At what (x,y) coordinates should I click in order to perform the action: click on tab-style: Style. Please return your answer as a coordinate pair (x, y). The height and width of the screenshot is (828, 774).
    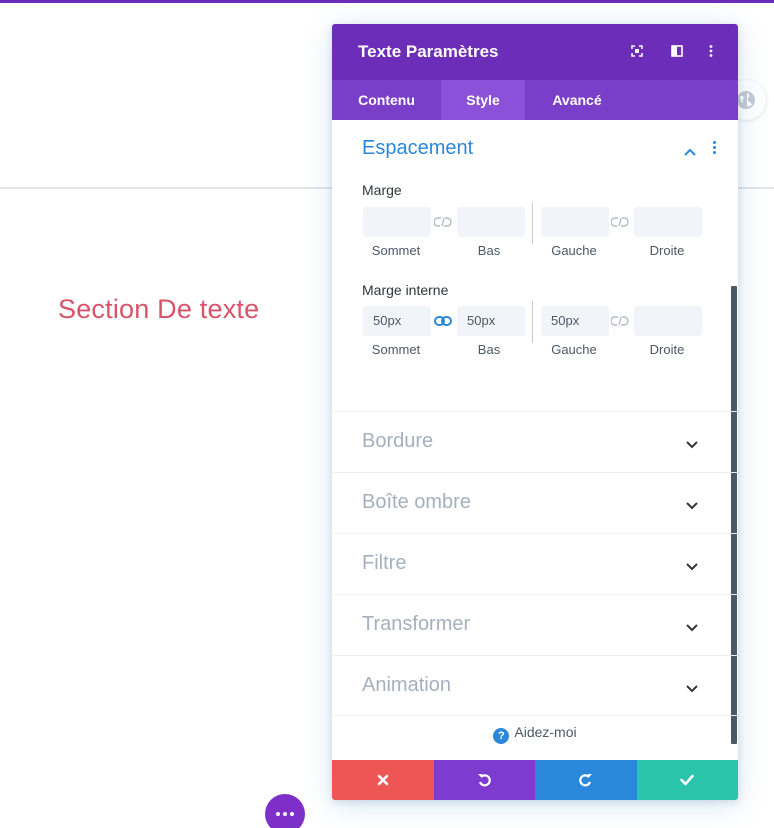
    Looking at the image, I should click on (483, 100).